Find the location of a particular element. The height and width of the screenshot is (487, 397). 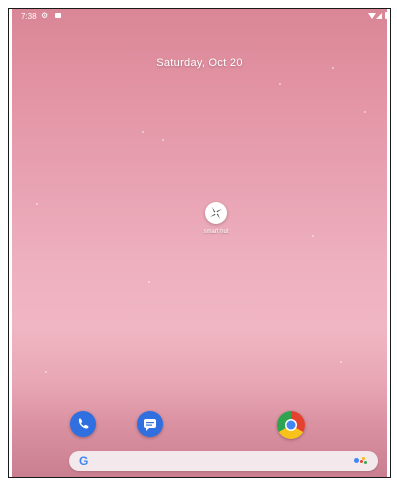

shuriken-icon is located at coordinates (216, 213).